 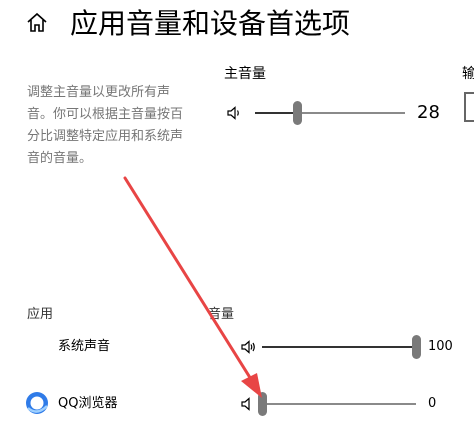 I want to click on volume-column-header: 音量, so click(x=221, y=314).